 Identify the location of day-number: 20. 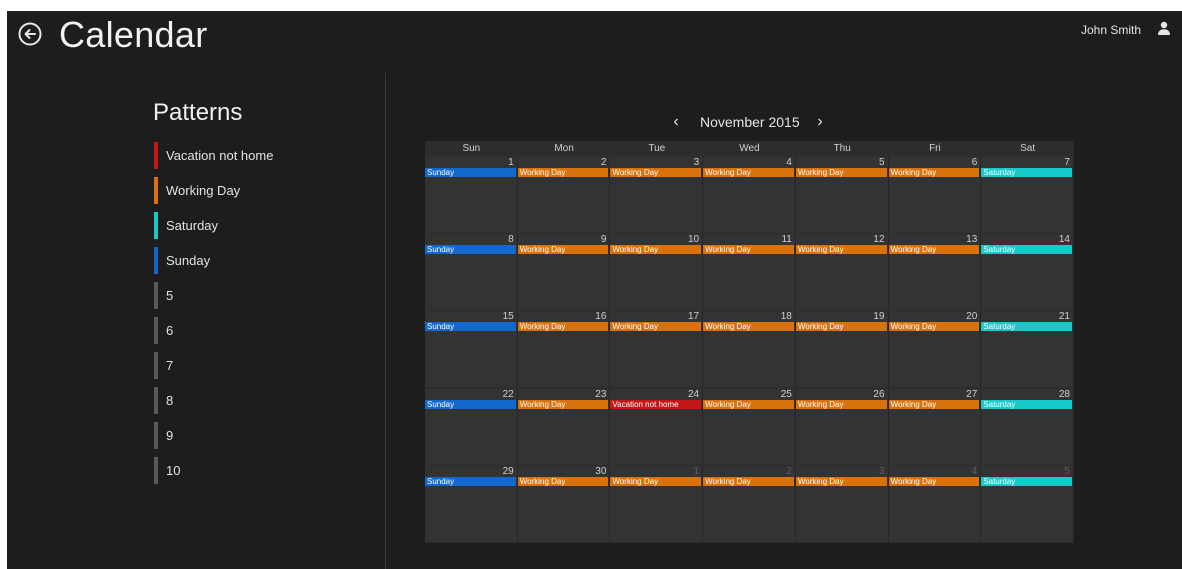
(972, 317).